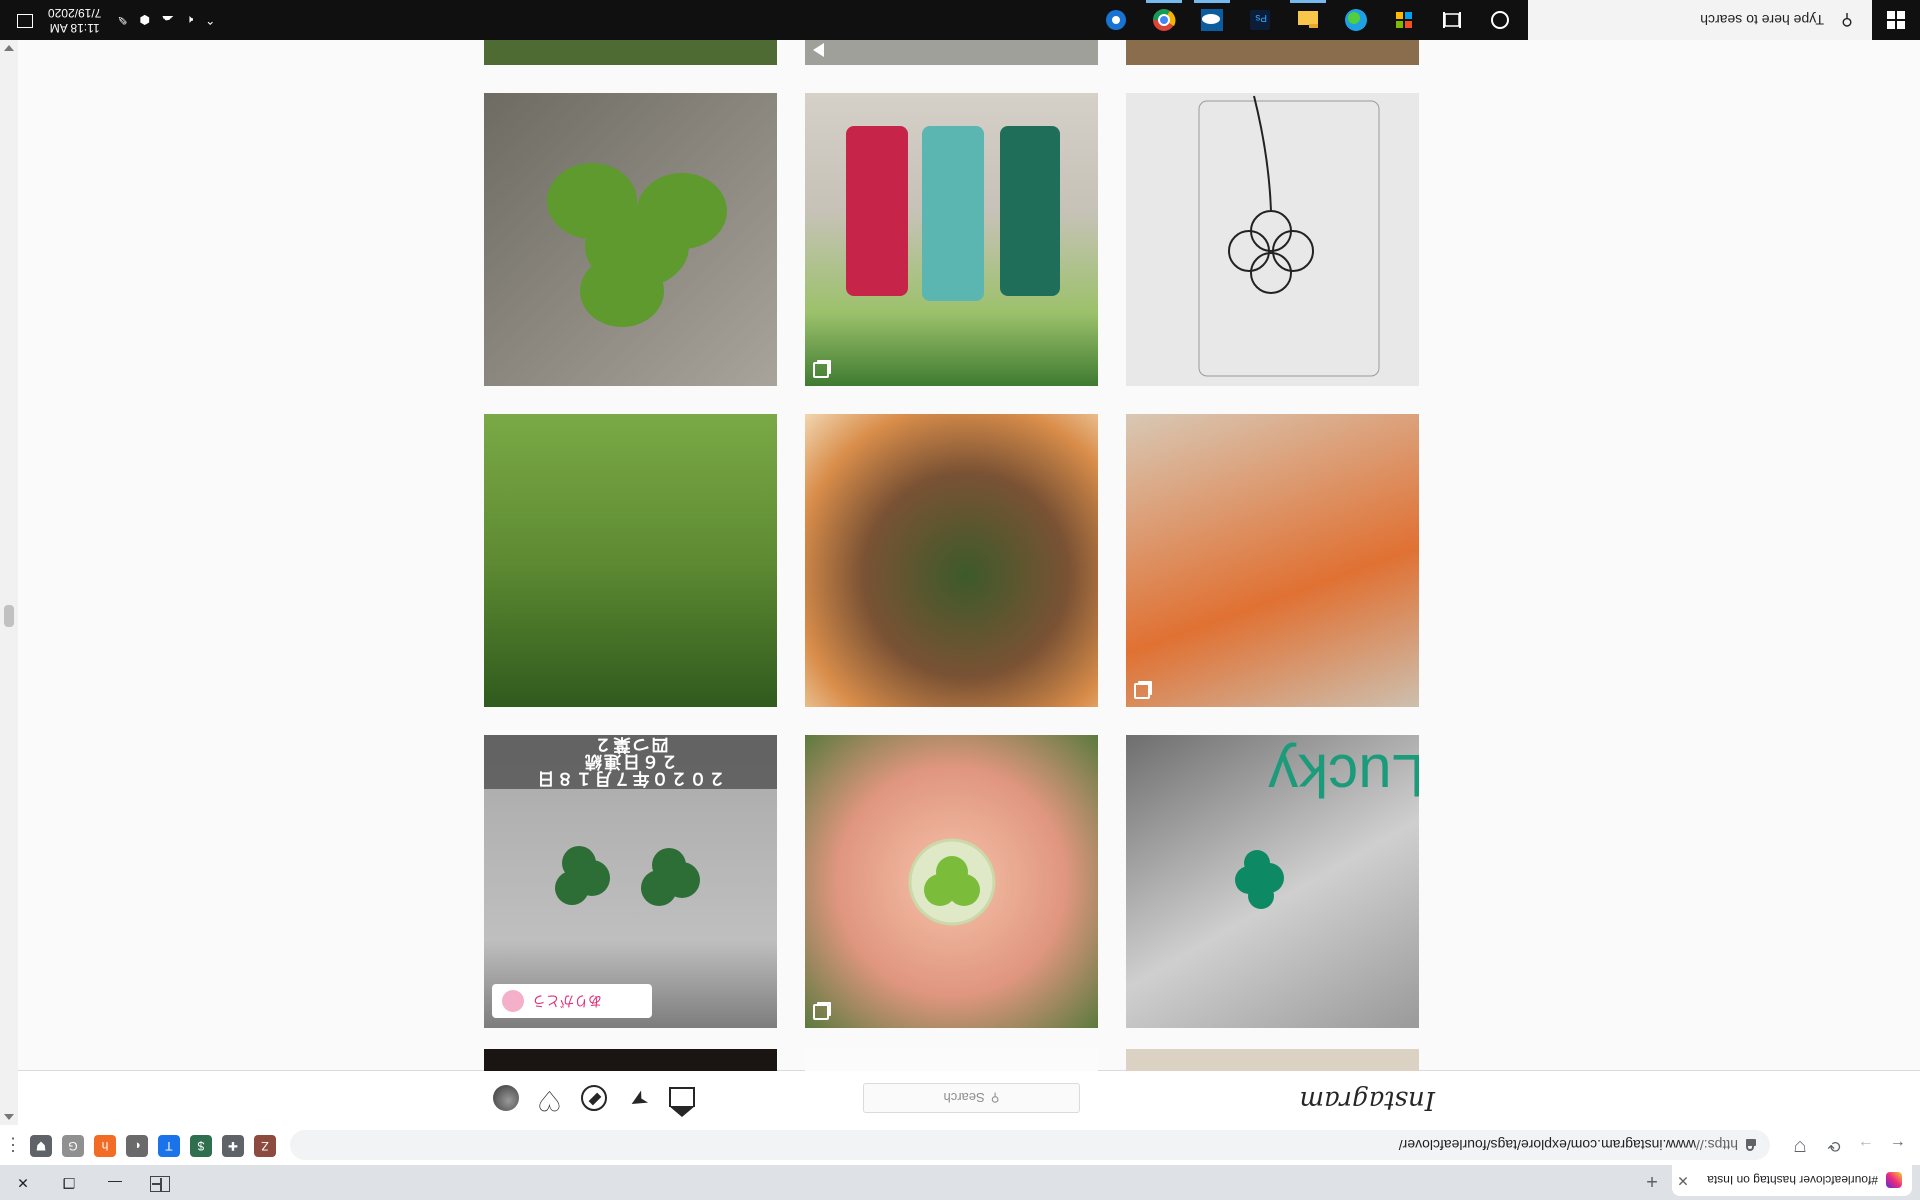 Image resolution: width=1920 pixels, height=1200 pixels. I want to click on edge-icon, so click(1356, 20).